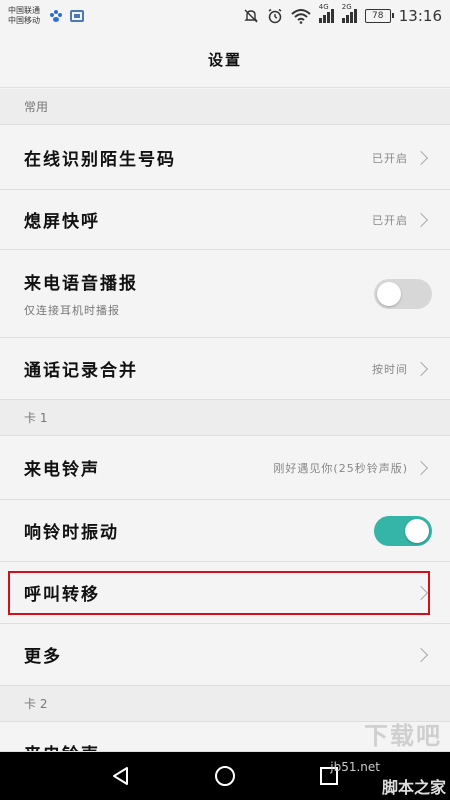 Image resolution: width=450 pixels, height=800 pixels. What do you see at coordinates (225, 107) in the screenshot?
I see `section-header-common: 常用` at bounding box center [225, 107].